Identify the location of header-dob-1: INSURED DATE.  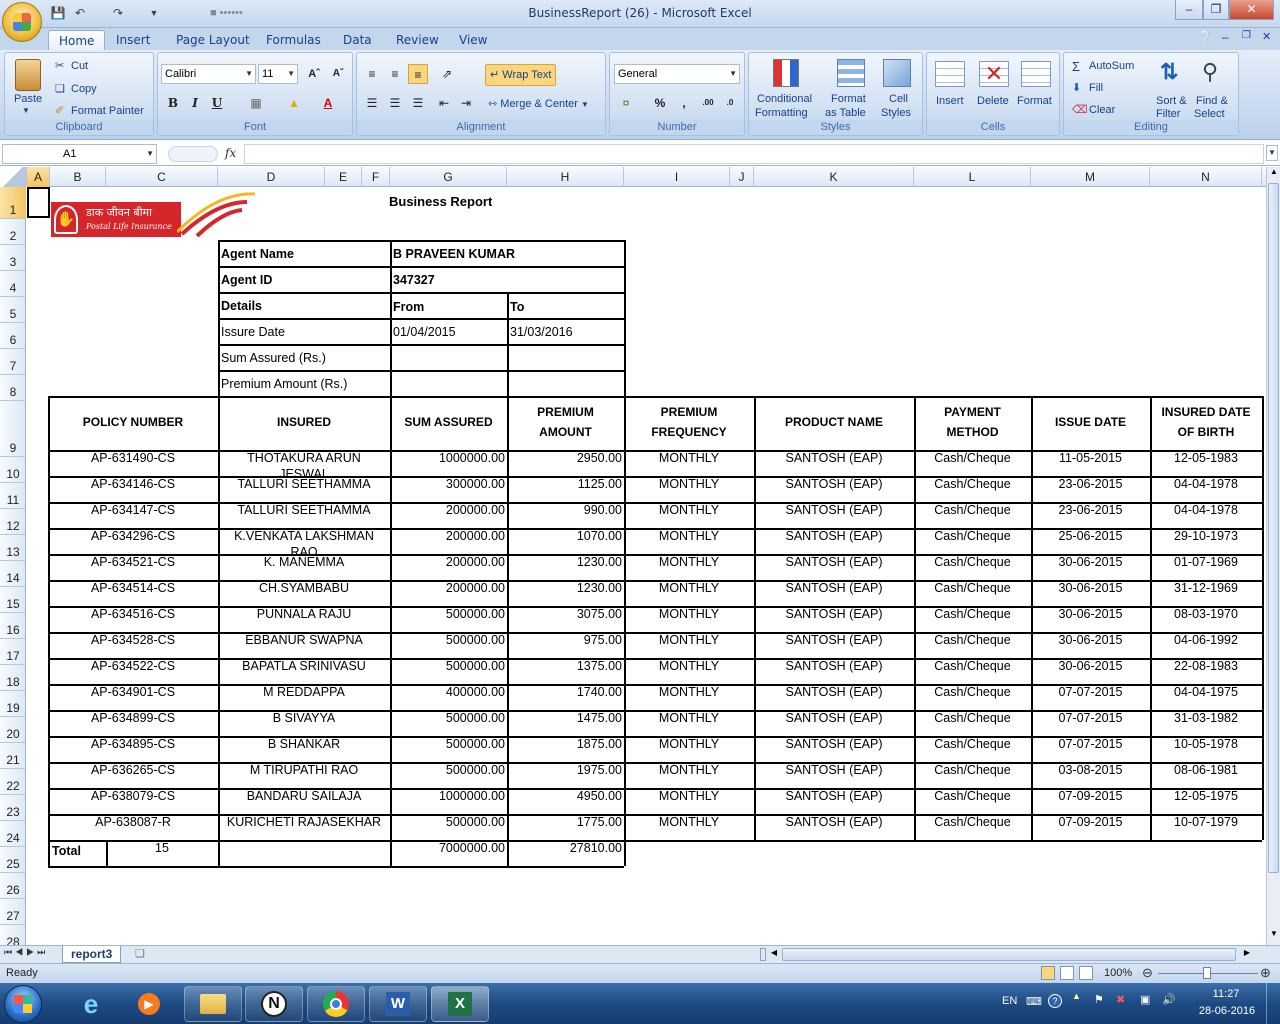
(1206, 412).